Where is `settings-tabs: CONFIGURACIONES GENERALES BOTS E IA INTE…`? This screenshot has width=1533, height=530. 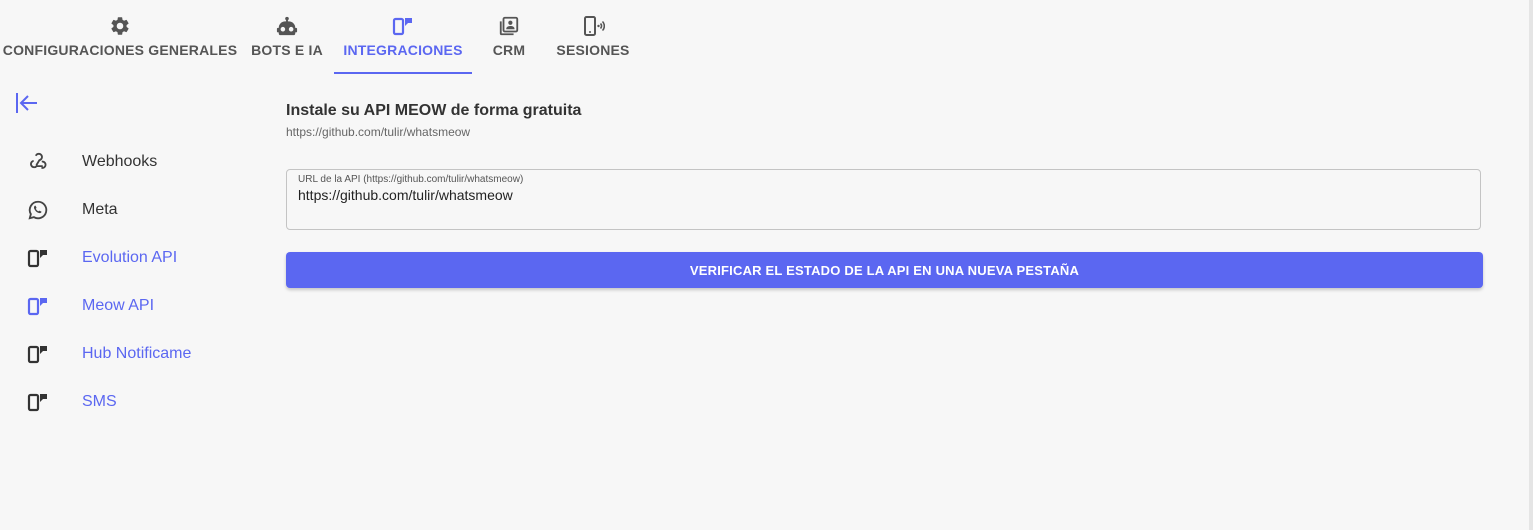 settings-tabs: CONFIGURACIONES GENERALES BOTS E IA INTE… is located at coordinates (350, 38).